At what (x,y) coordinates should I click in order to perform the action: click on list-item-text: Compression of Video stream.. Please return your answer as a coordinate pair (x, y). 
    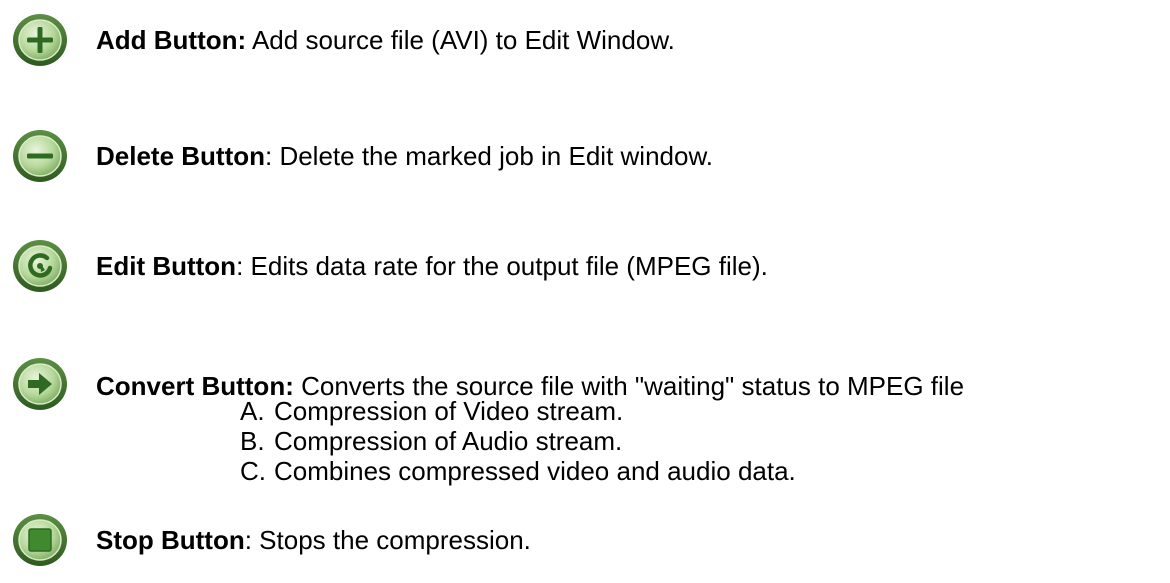
    Looking at the image, I should click on (449, 411).